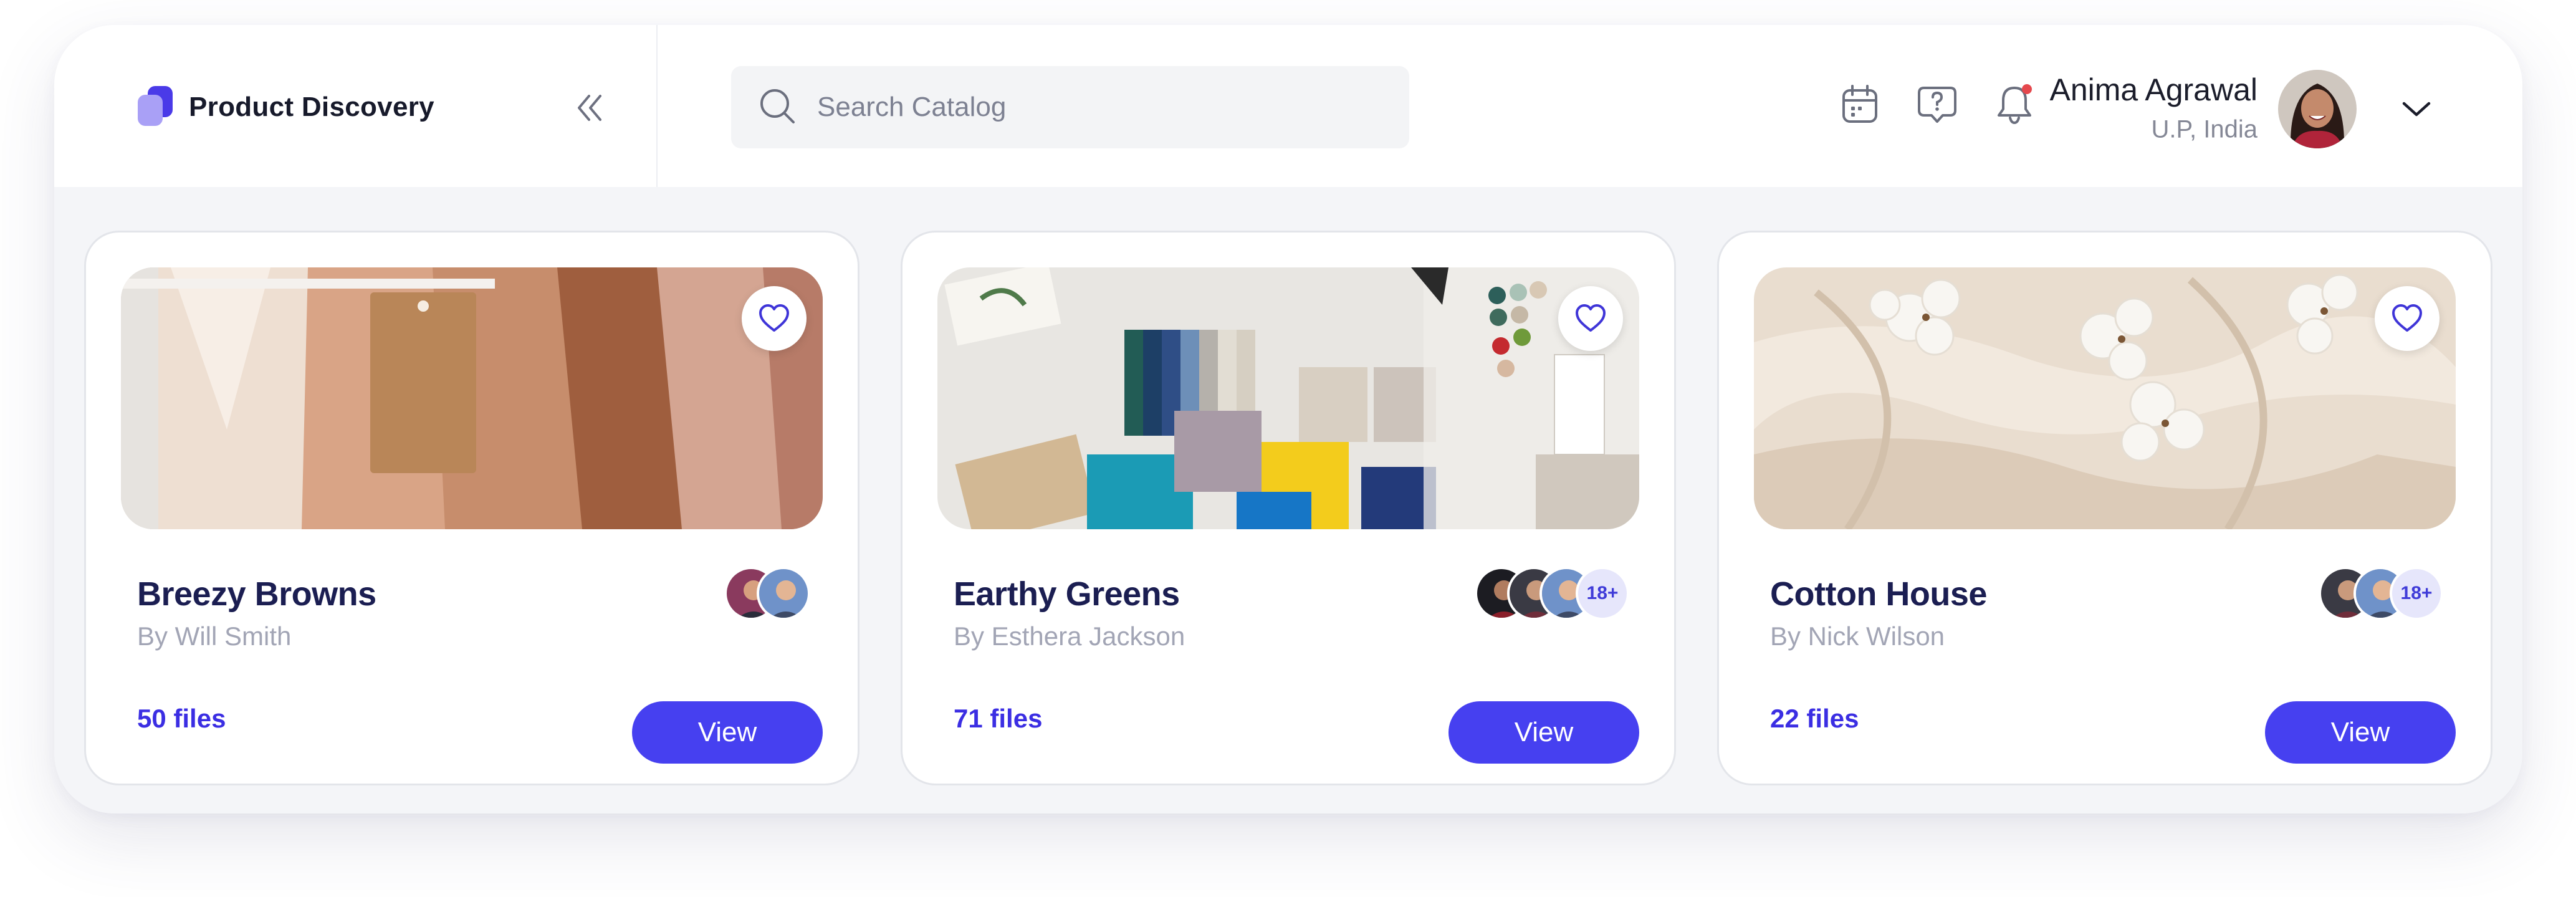 Image resolution: width=2576 pixels, height=897 pixels. What do you see at coordinates (2416, 109) in the screenshot?
I see `chevron-down-icon` at bounding box center [2416, 109].